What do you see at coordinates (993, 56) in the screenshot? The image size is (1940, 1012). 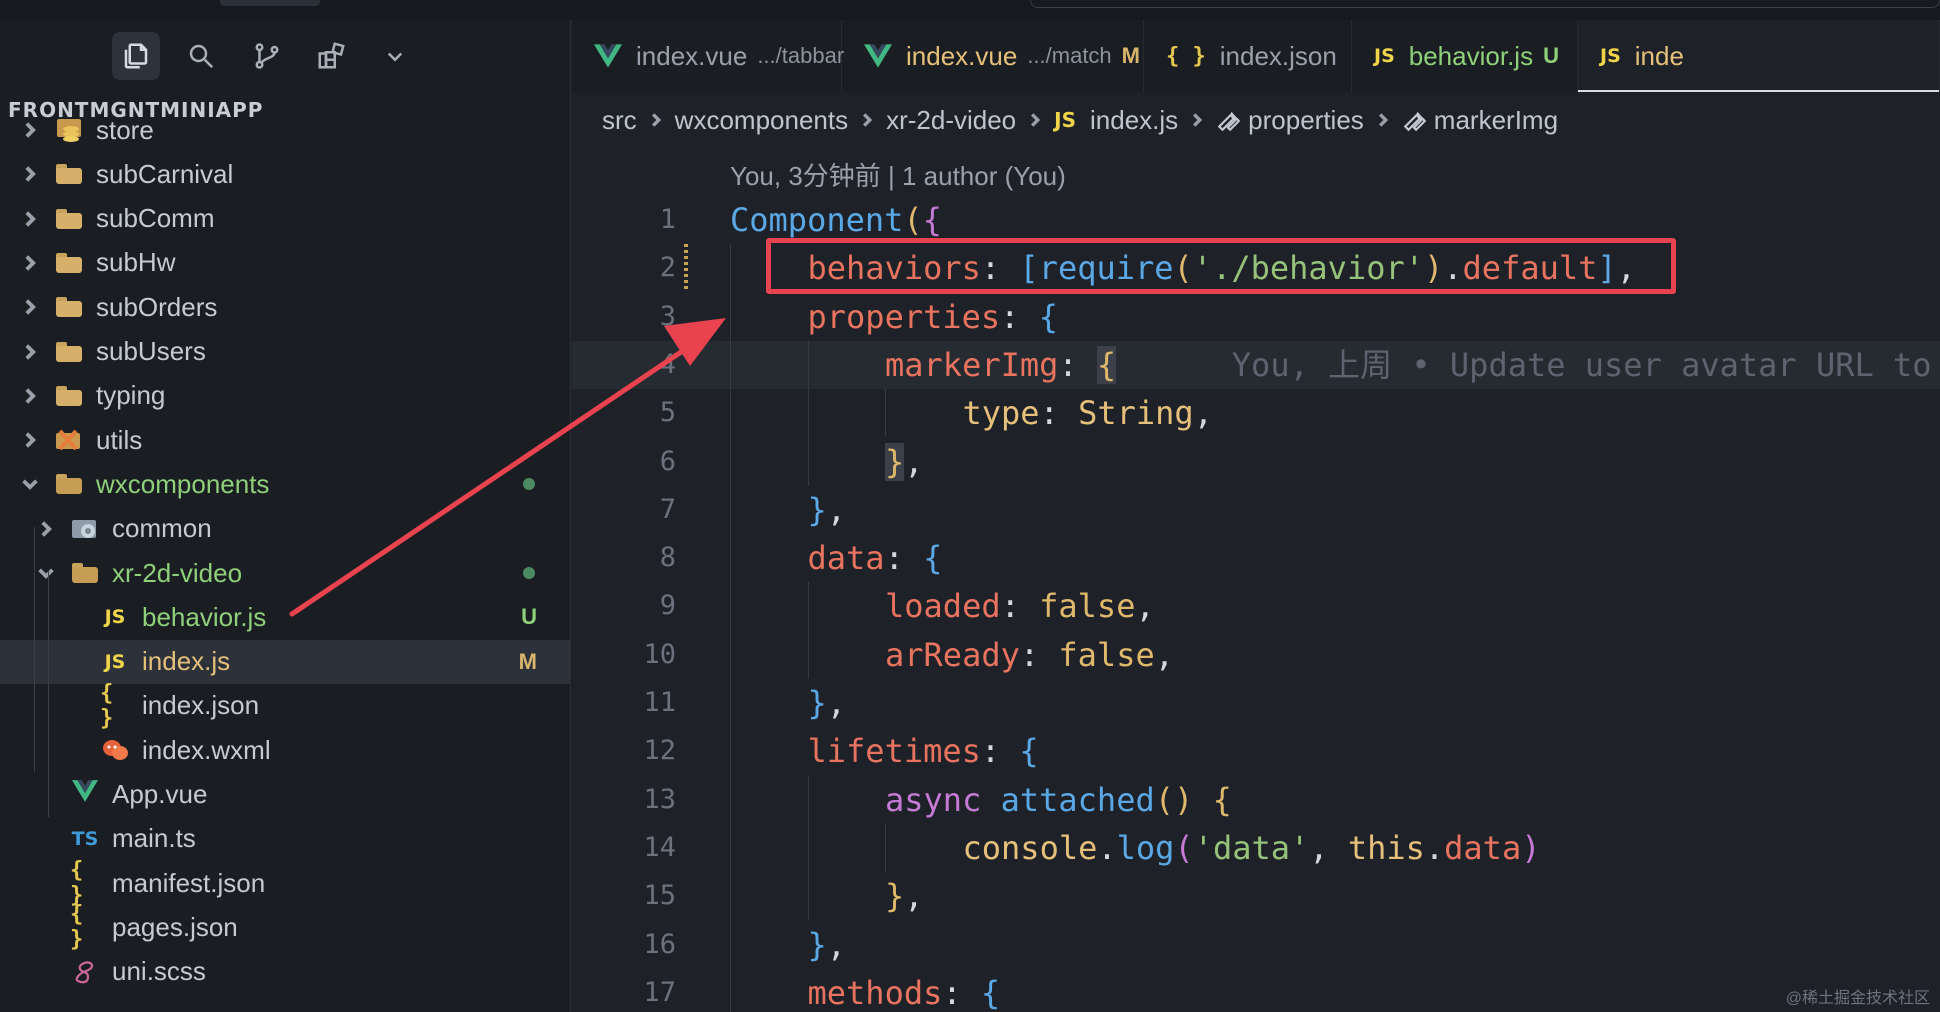 I see `tab-index-vue: index.vue .../match M` at bounding box center [993, 56].